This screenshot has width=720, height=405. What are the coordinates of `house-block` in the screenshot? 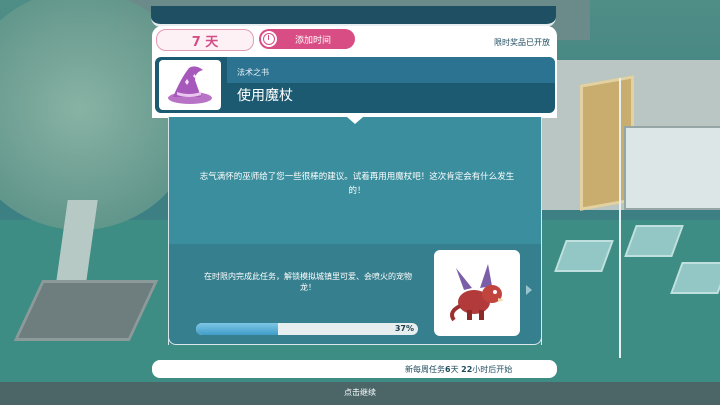 It's located at (672, 168).